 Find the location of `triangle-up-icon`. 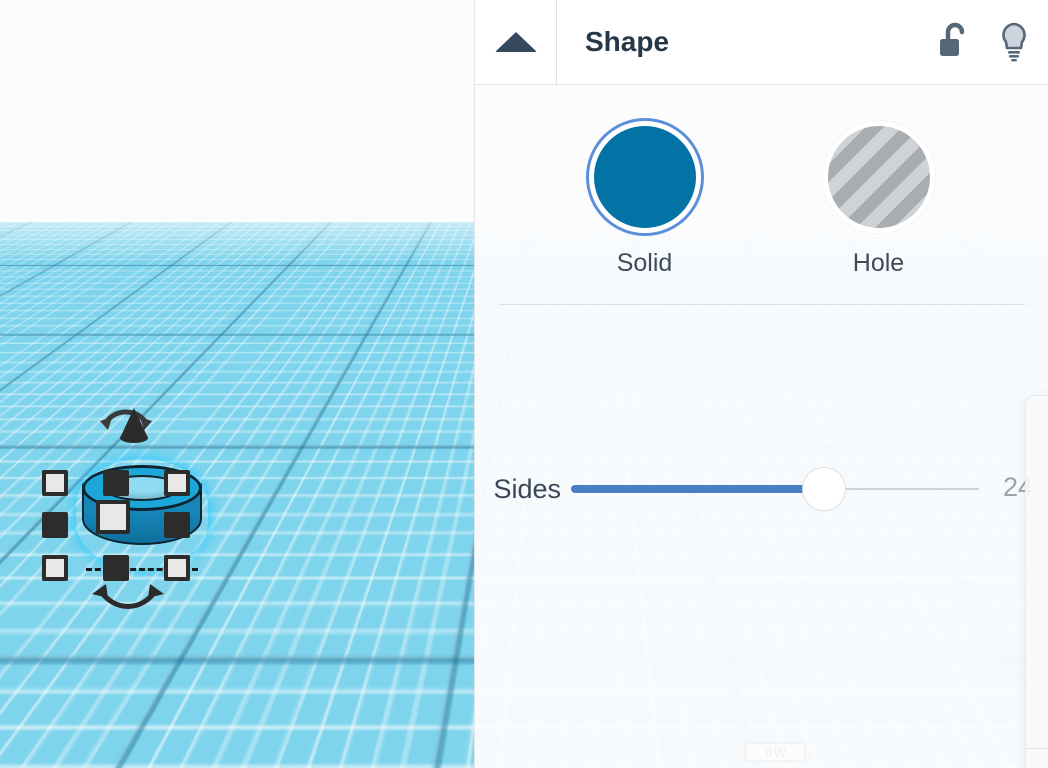

triangle-up-icon is located at coordinates (515, 42).